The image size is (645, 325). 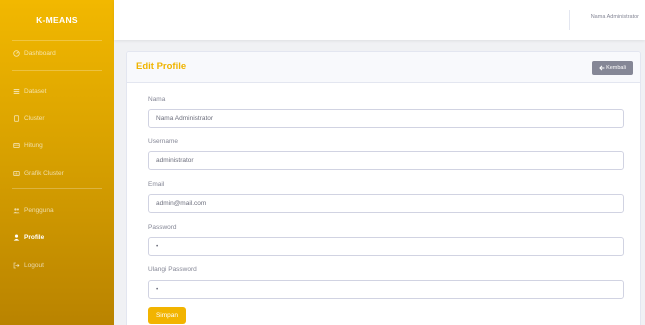 I want to click on sidebar-item-label: Grafik Cluster, so click(x=44, y=173).